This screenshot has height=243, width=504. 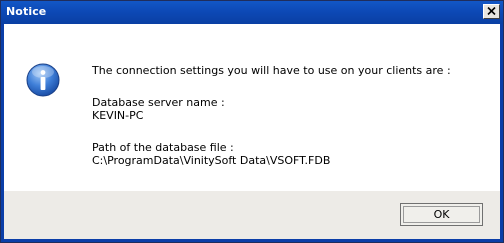 I want to click on ok-button-label: OK, so click(x=441, y=214).